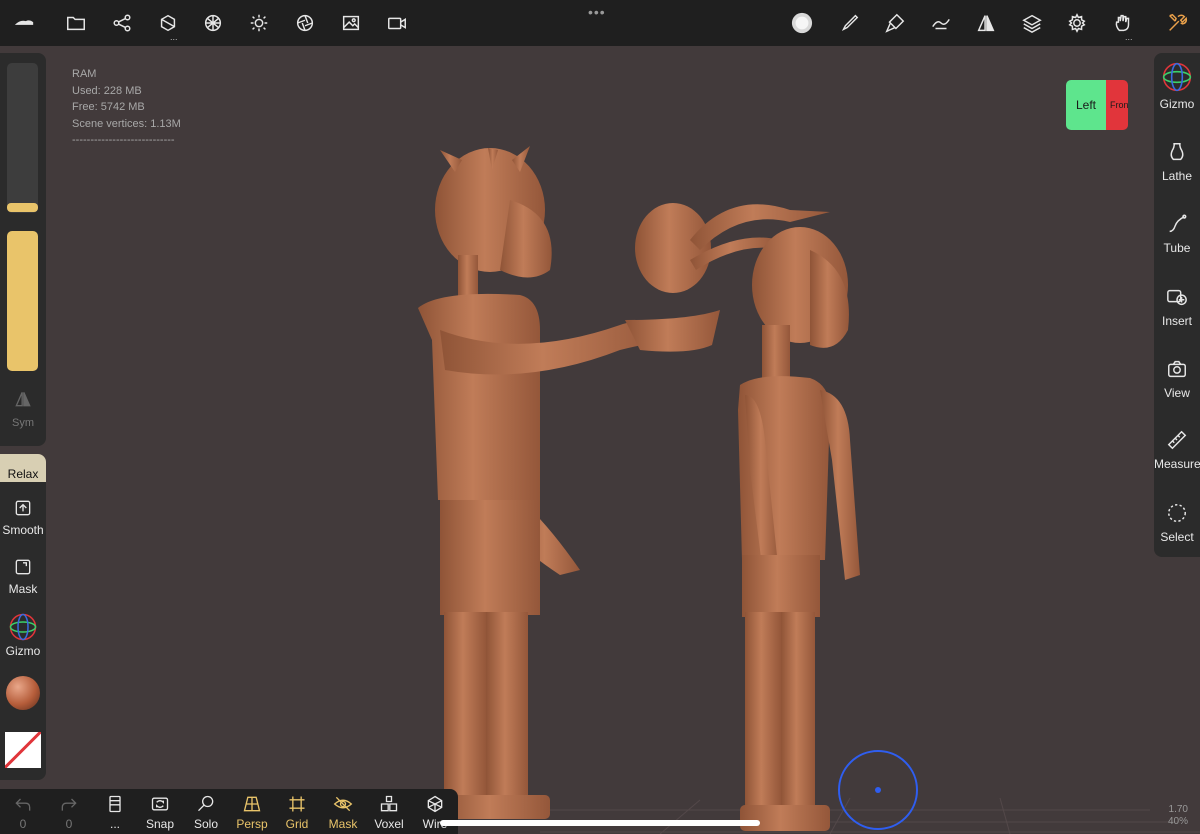  I want to click on view-button: View, so click(1177, 379).